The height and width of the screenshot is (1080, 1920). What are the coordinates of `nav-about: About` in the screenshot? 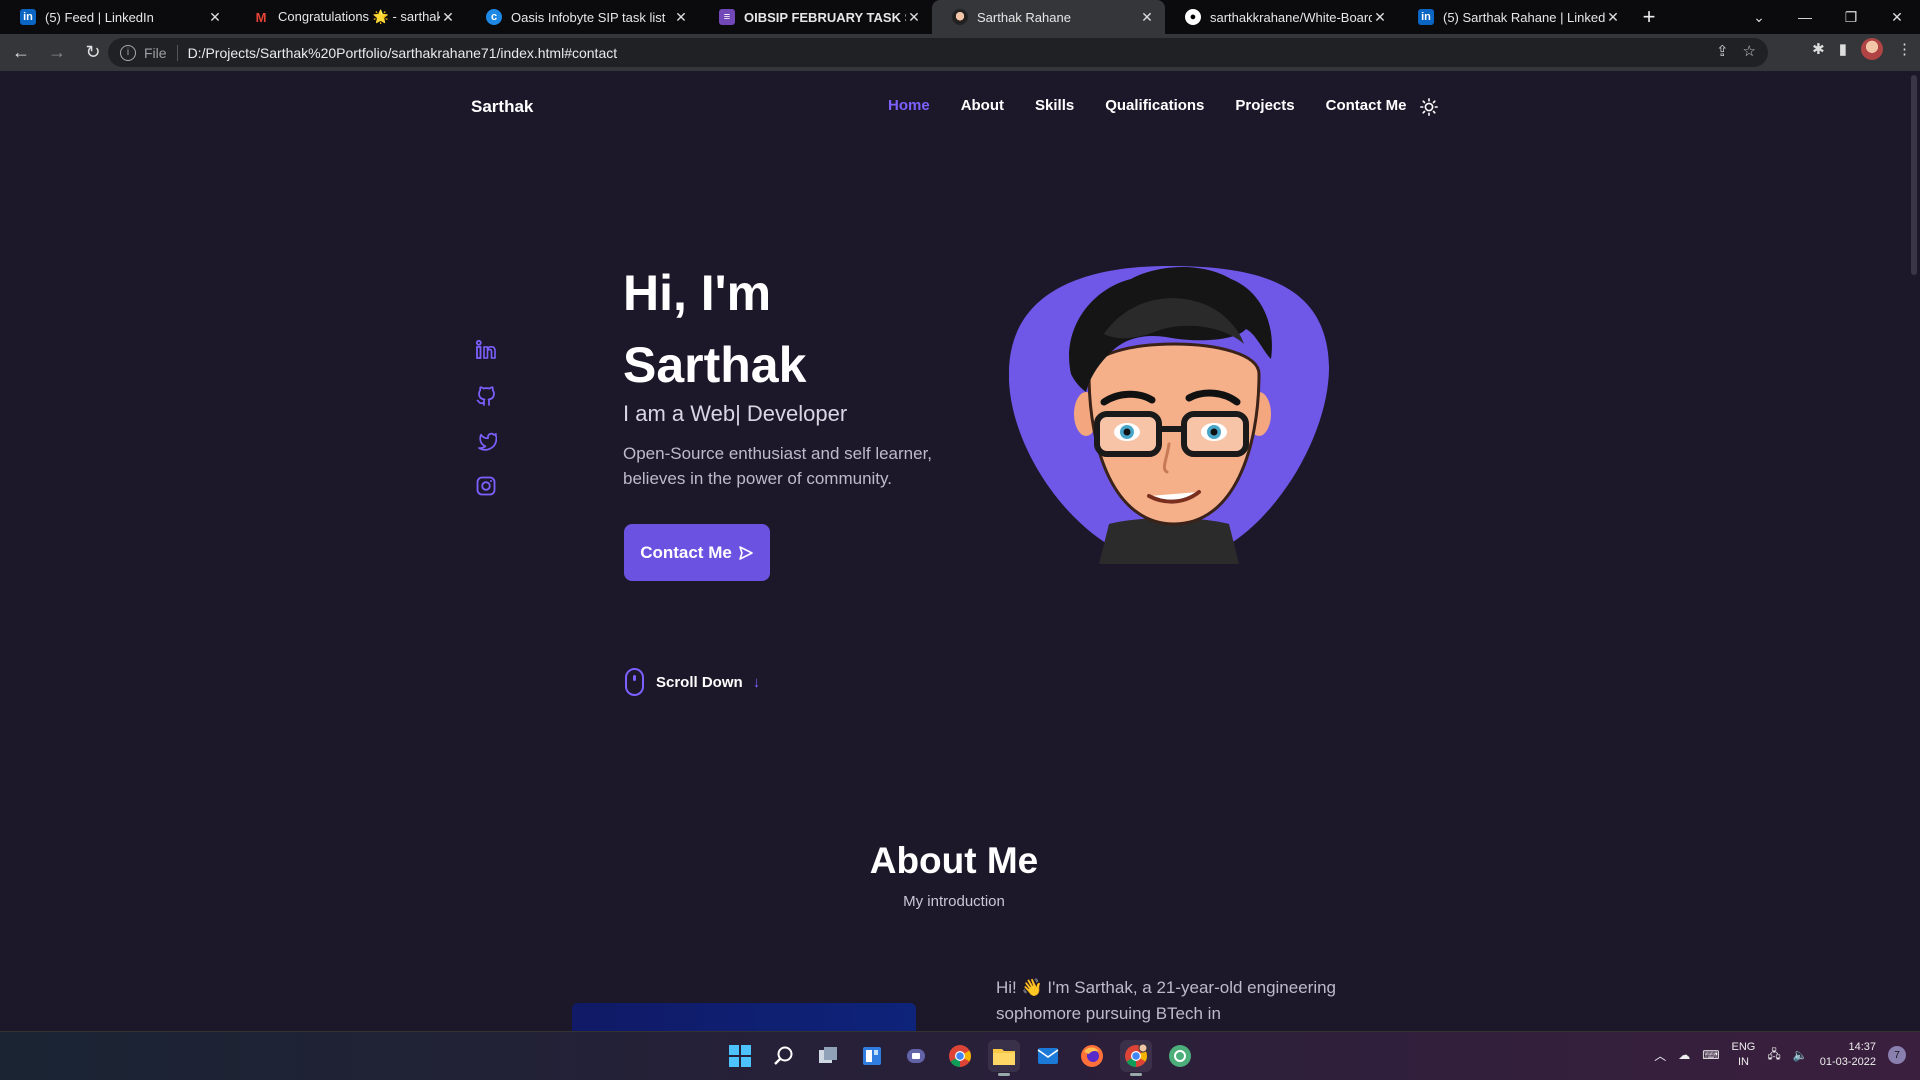 It's located at (982, 105).